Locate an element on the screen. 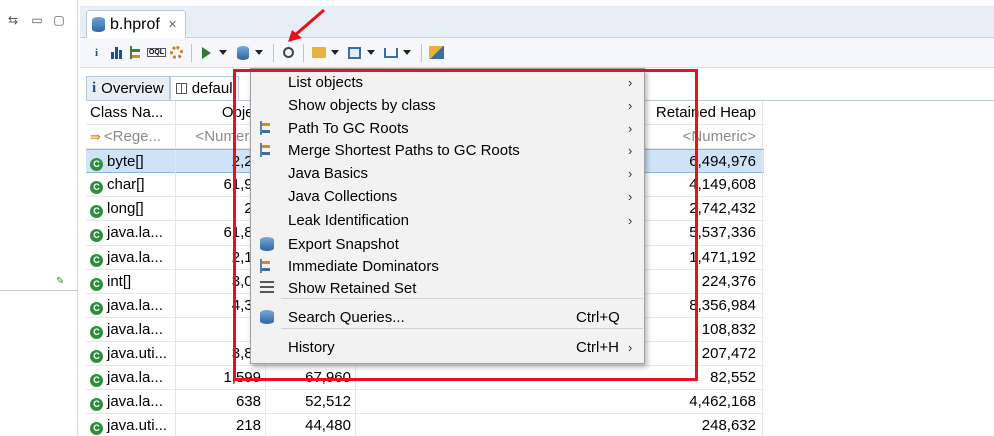 The width and height of the screenshot is (994, 436). table-row: Cjava.la... 638 52,512 4,462,168 is located at coordinates (425, 402).